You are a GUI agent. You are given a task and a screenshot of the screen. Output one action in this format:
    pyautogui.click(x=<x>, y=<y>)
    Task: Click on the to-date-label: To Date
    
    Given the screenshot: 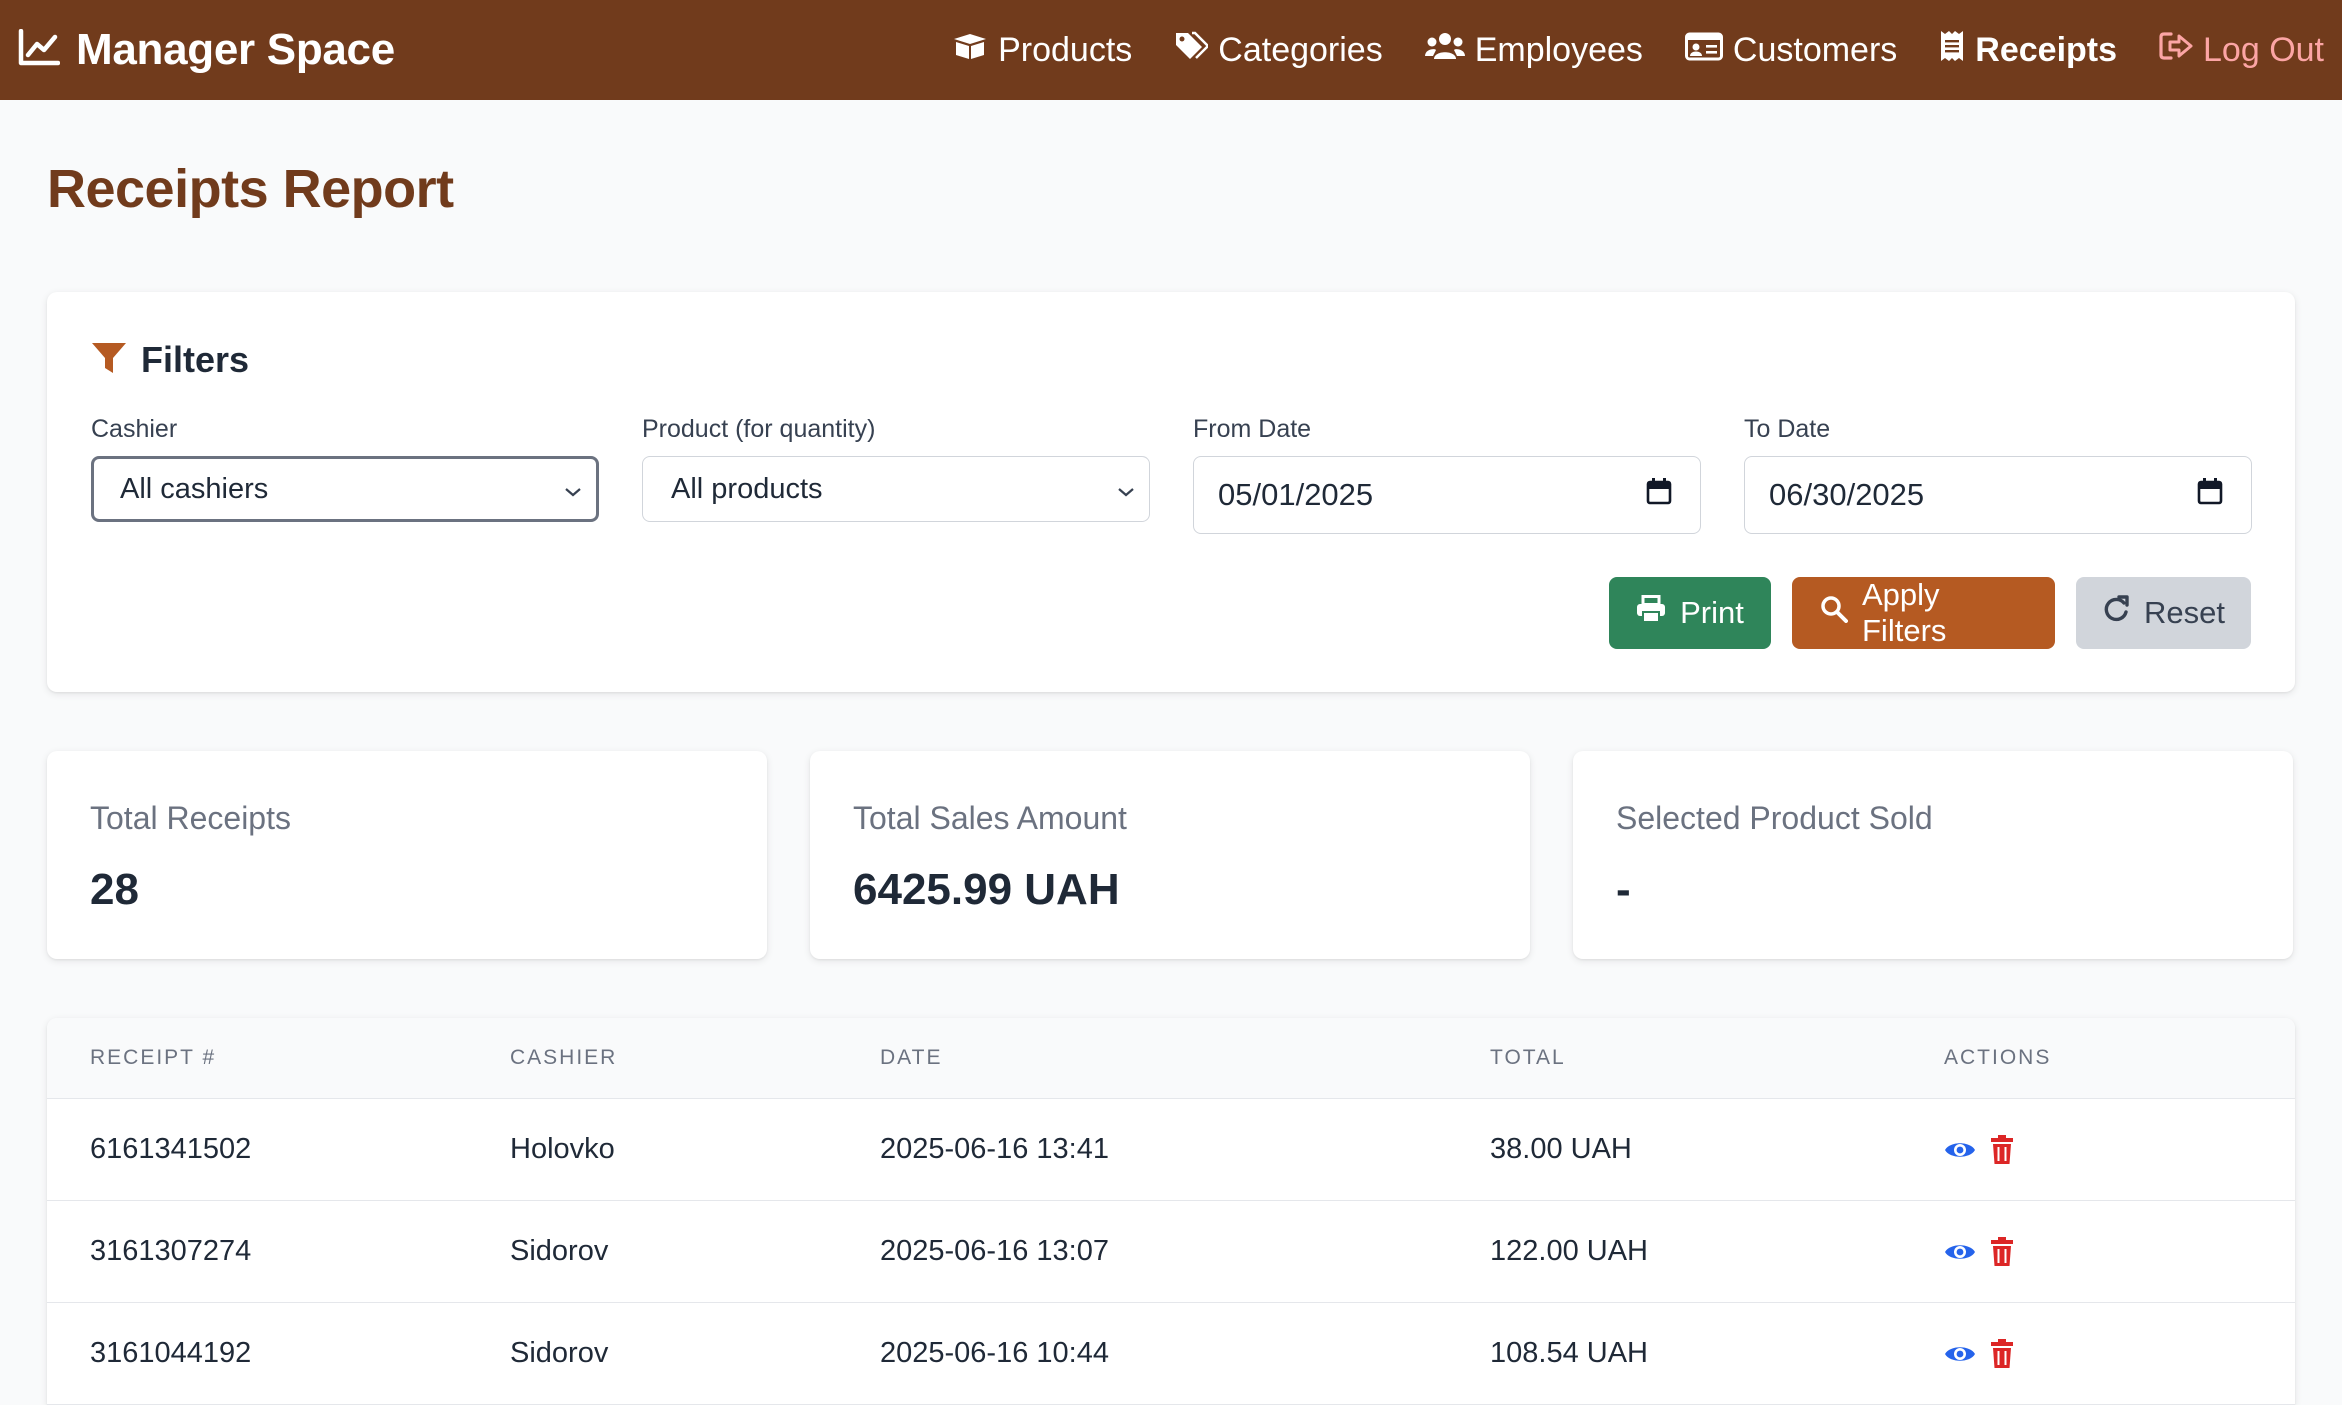 What is the action you would take?
    pyautogui.click(x=1787, y=429)
    